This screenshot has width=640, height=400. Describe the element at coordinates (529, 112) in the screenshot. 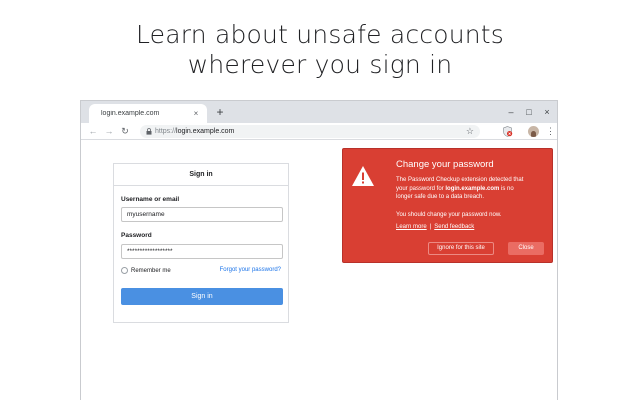

I see `maximize-icon: □` at that location.